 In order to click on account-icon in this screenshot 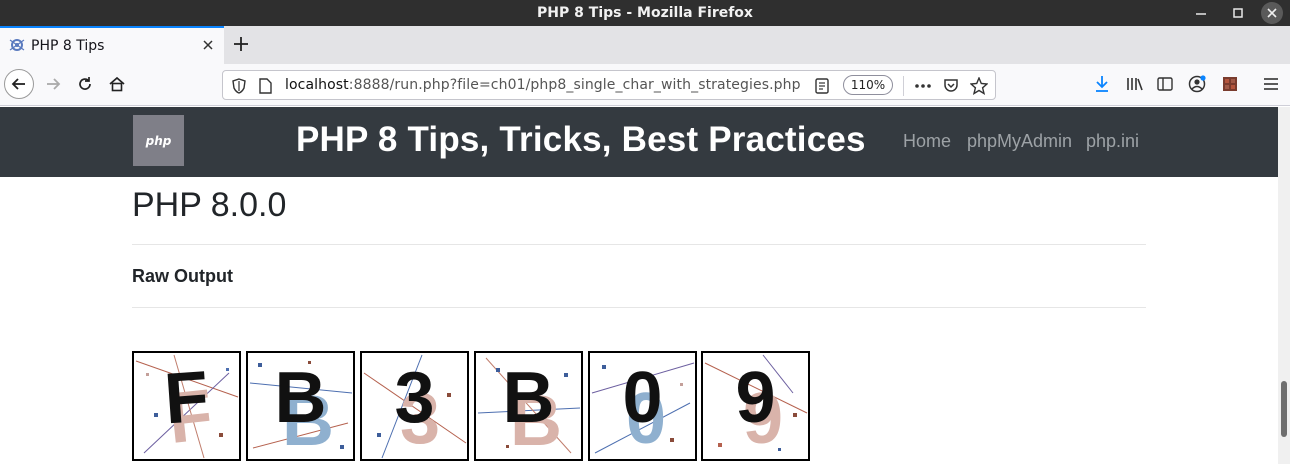, I will do `click(1197, 84)`.